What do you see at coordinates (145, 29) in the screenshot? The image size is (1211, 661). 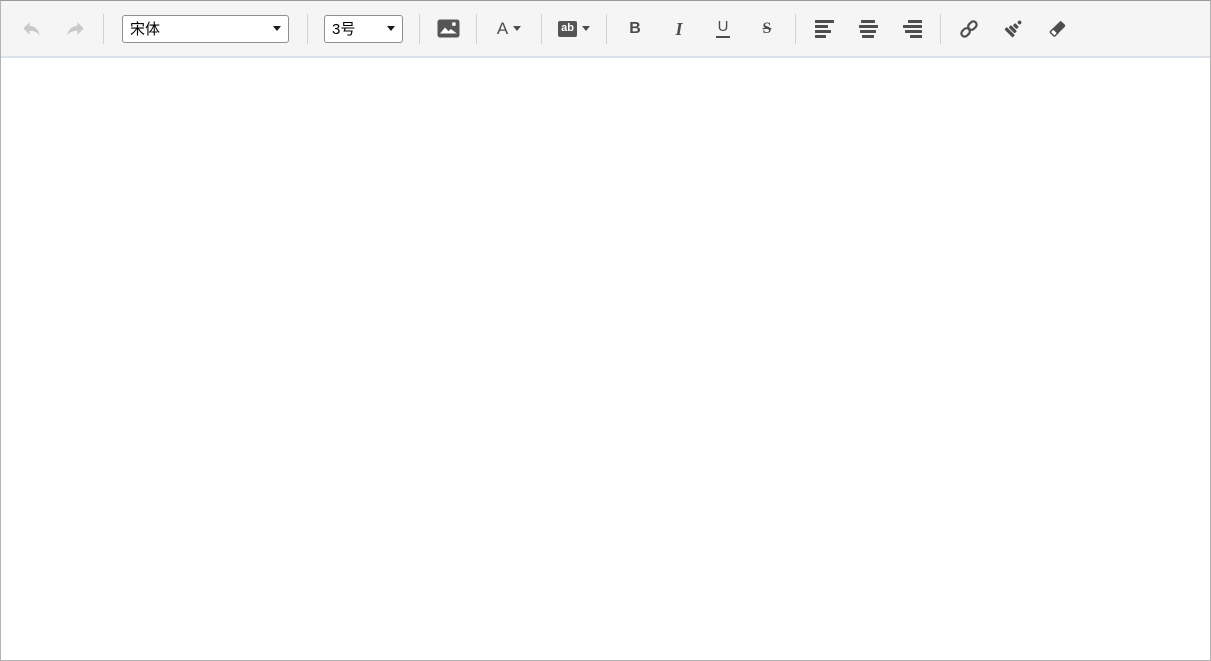 I see `font-family-value: 宋体` at bounding box center [145, 29].